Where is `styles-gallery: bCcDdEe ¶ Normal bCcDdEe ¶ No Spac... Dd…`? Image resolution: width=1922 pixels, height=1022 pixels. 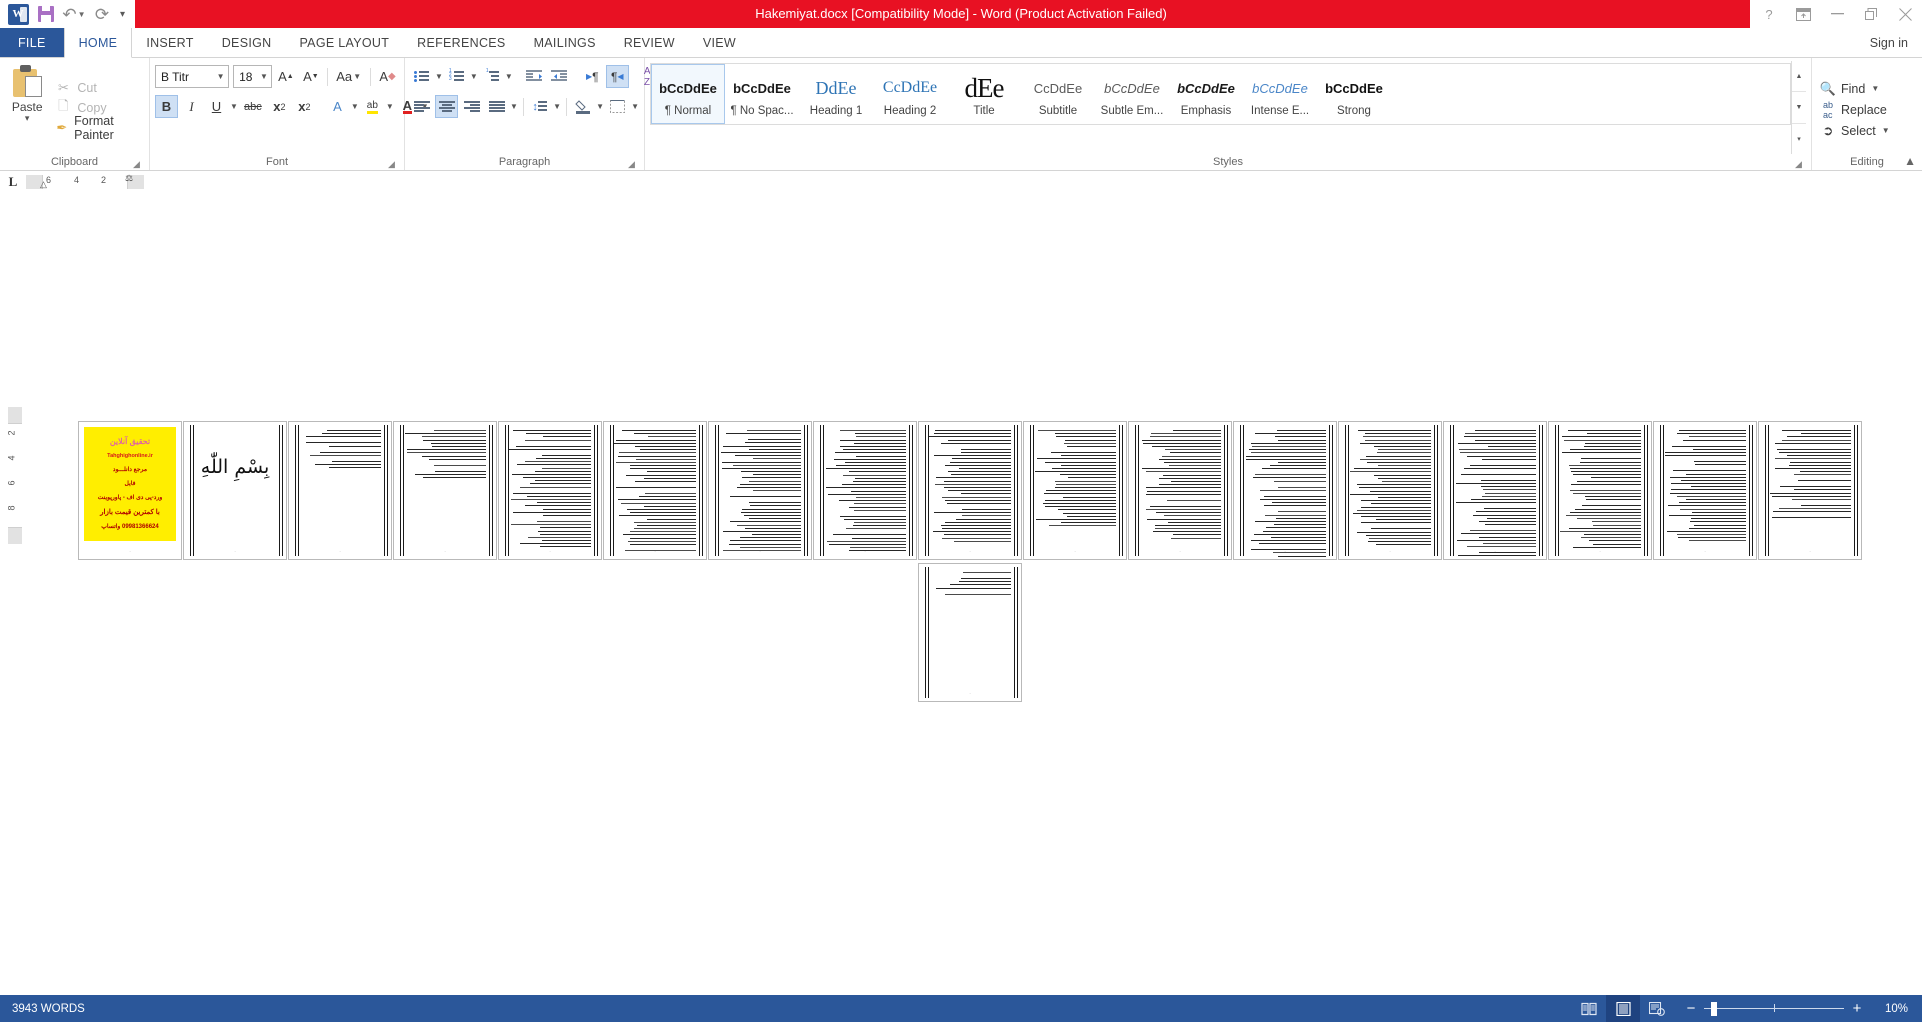 styles-gallery: bCcDdEe ¶ Normal bCcDdEe ¶ No Spac... Dd… is located at coordinates (1220, 94).